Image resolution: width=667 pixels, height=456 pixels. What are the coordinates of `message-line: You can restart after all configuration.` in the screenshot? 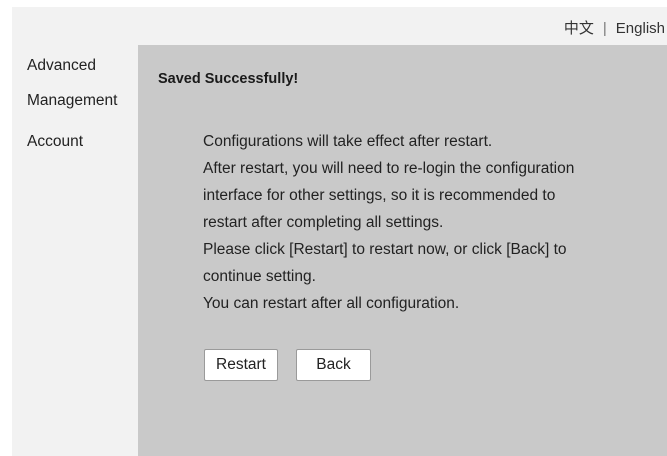 It's located at (331, 303).